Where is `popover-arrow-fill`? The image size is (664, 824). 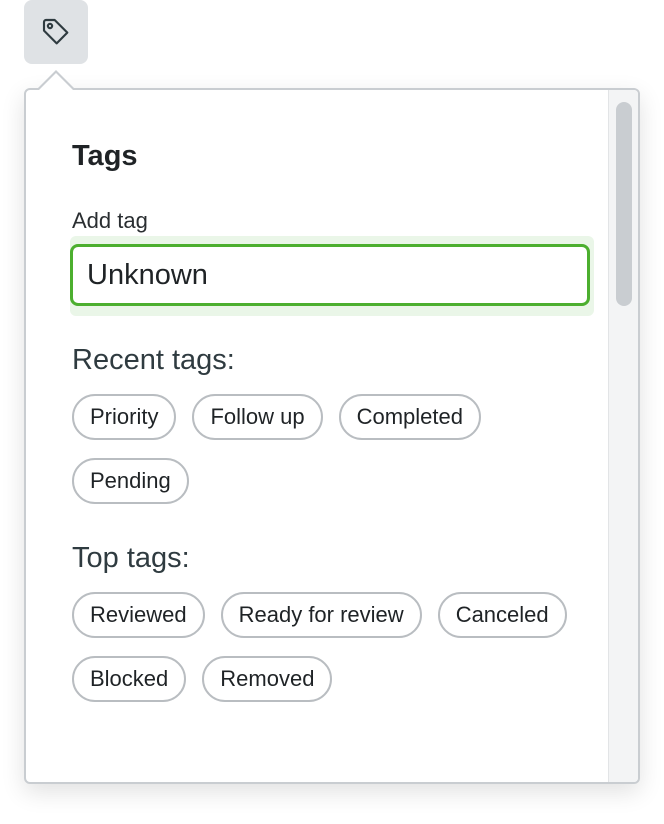
popover-arrow-fill is located at coordinates (56, 81).